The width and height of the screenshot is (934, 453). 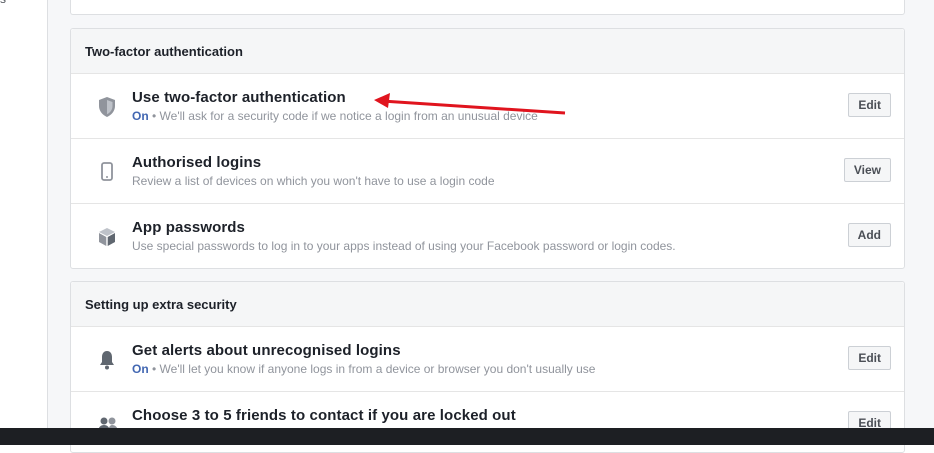 What do you see at coordinates (487, 7) in the screenshot?
I see `previous-section-card` at bounding box center [487, 7].